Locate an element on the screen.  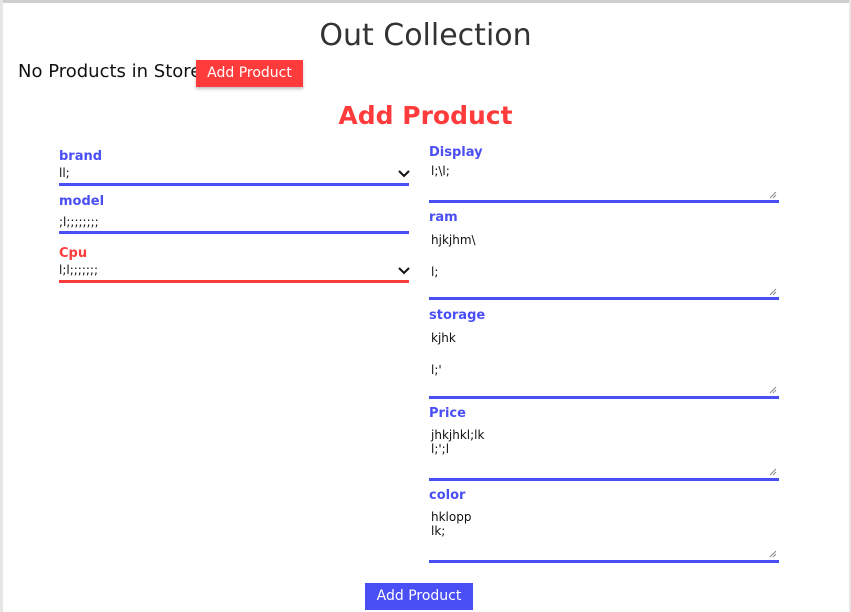
price-textarea-value: jhkjhkl;lk l;';l is located at coordinates (458, 442).